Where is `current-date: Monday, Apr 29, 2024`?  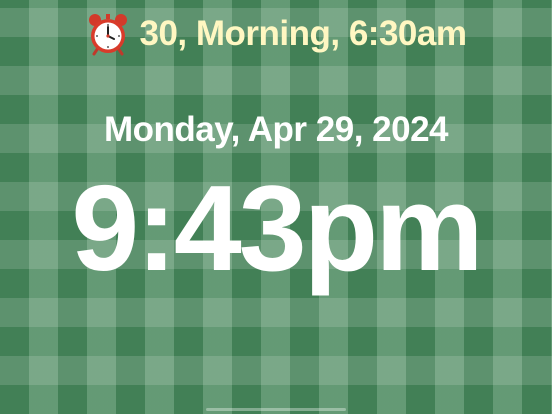
current-date: Monday, Apr 29, 2024 is located at coordinates (276, 129).